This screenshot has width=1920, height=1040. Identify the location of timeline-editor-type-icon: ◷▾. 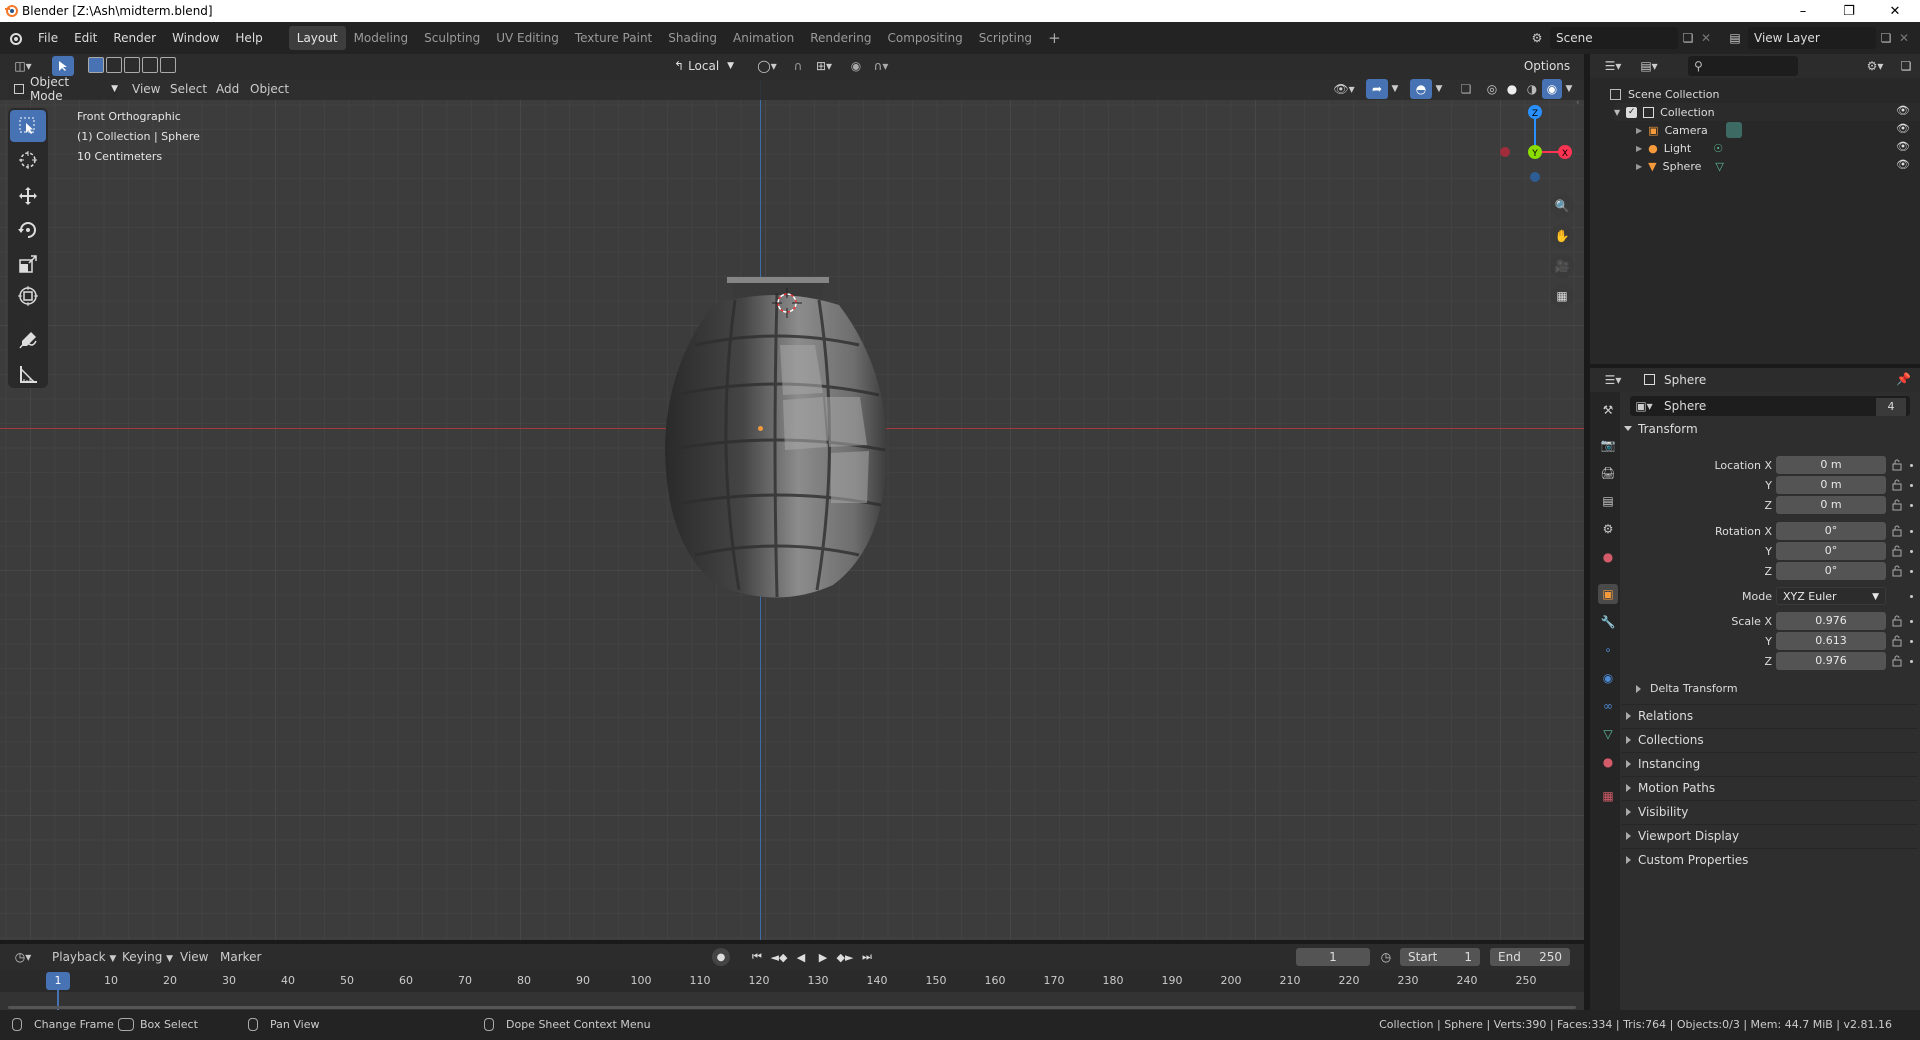
(23, 957).